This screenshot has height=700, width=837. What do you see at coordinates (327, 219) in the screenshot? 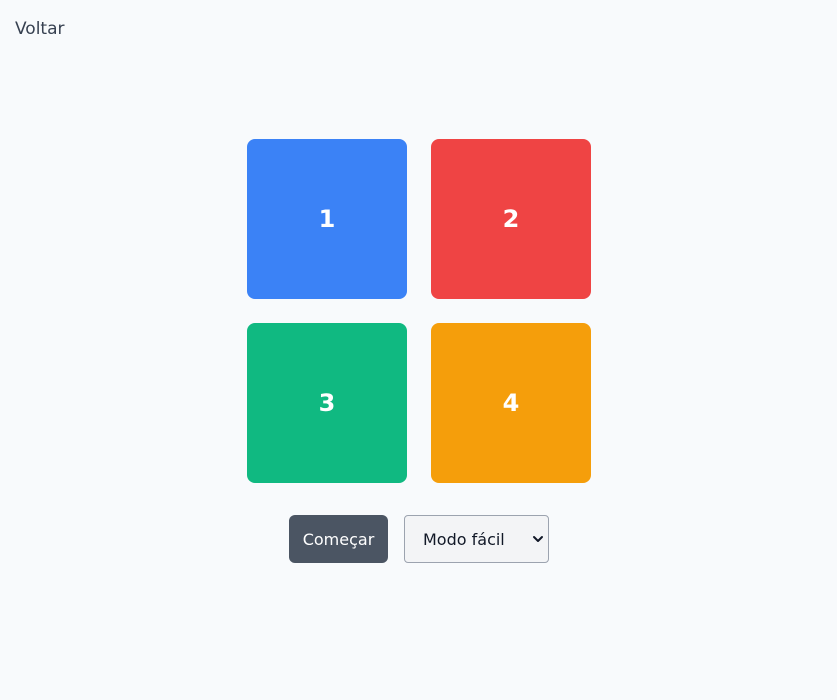
I see `color-pad-1: 1` at bounding box center [327, 219].